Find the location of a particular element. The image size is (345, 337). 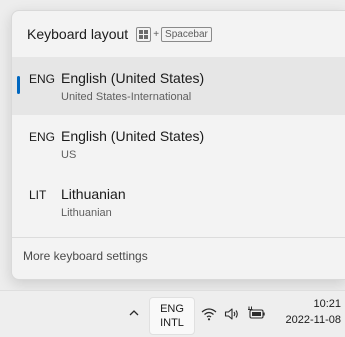

system-clock: 10:21 2022-11-08 is located at coordinates (313, 312).